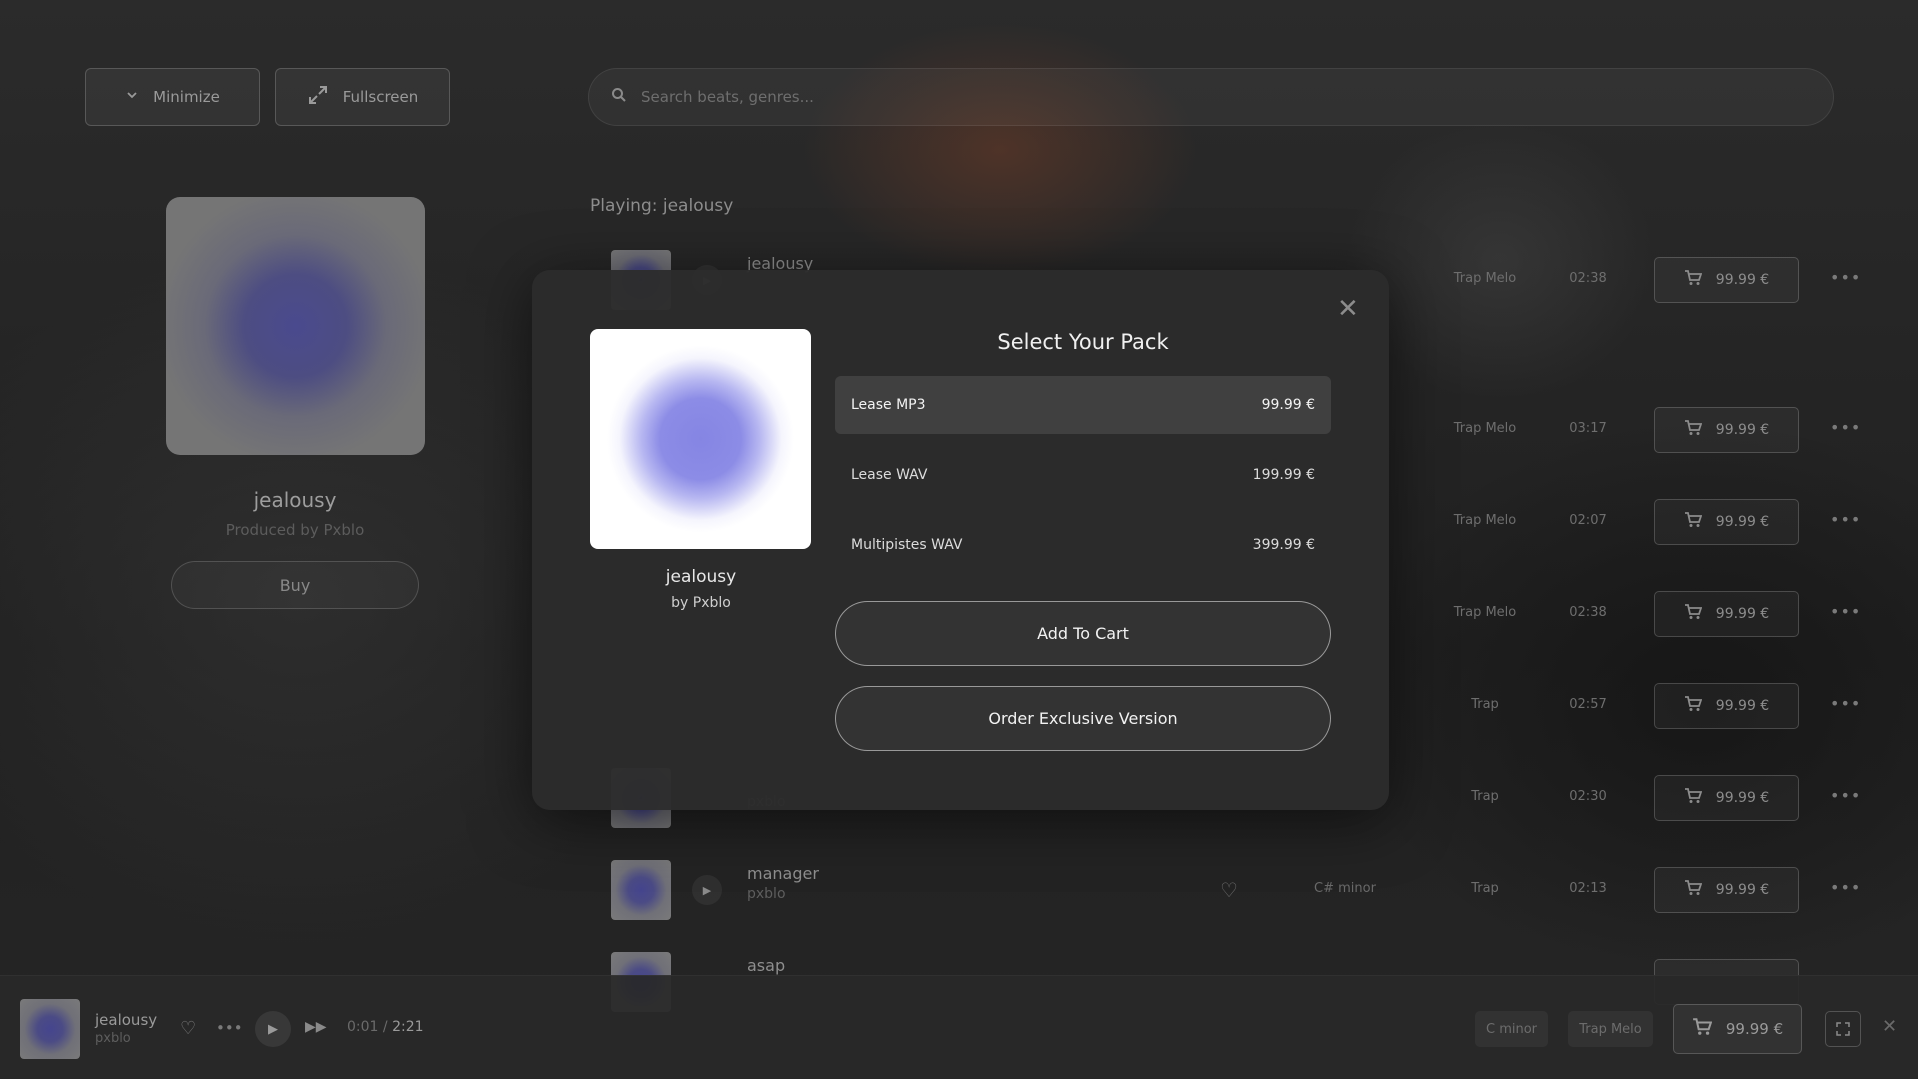  I want to click on player-price-button: 99.99 €, so click(1737, 1029).